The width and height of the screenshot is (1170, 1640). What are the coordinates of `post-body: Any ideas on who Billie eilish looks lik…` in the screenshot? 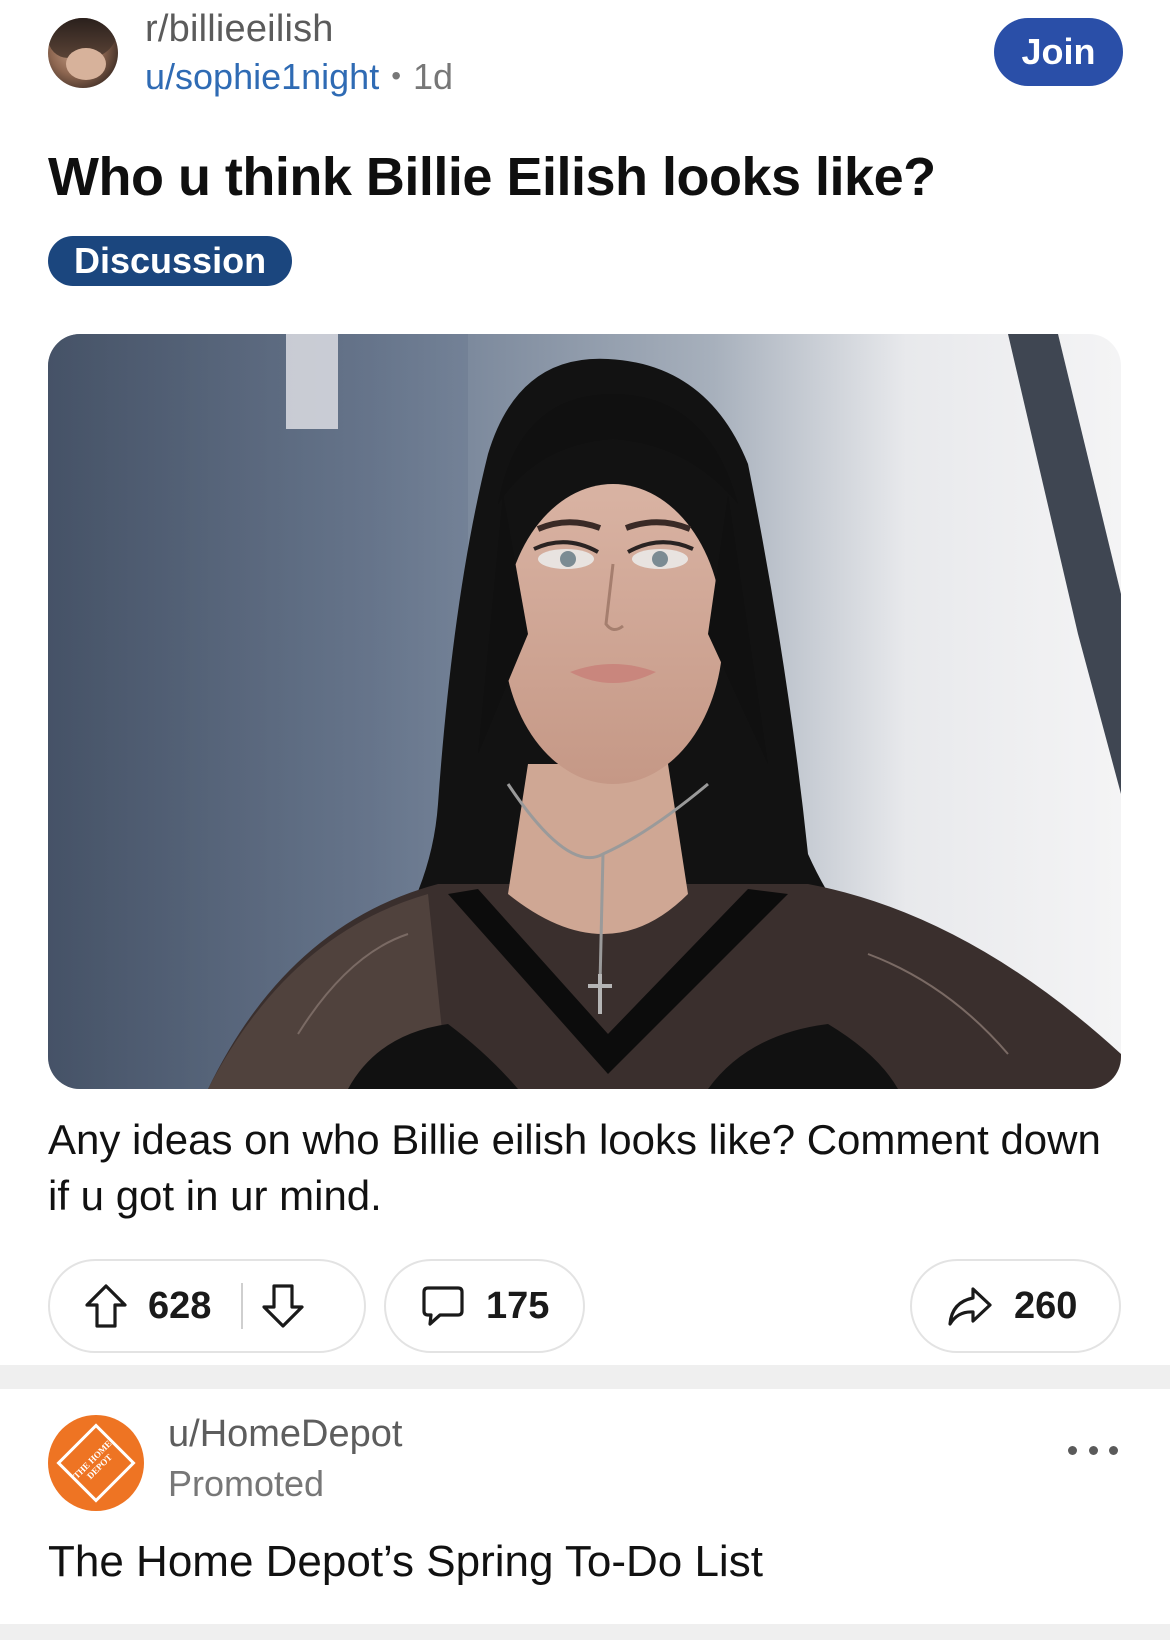 It's located at (574, 1167).